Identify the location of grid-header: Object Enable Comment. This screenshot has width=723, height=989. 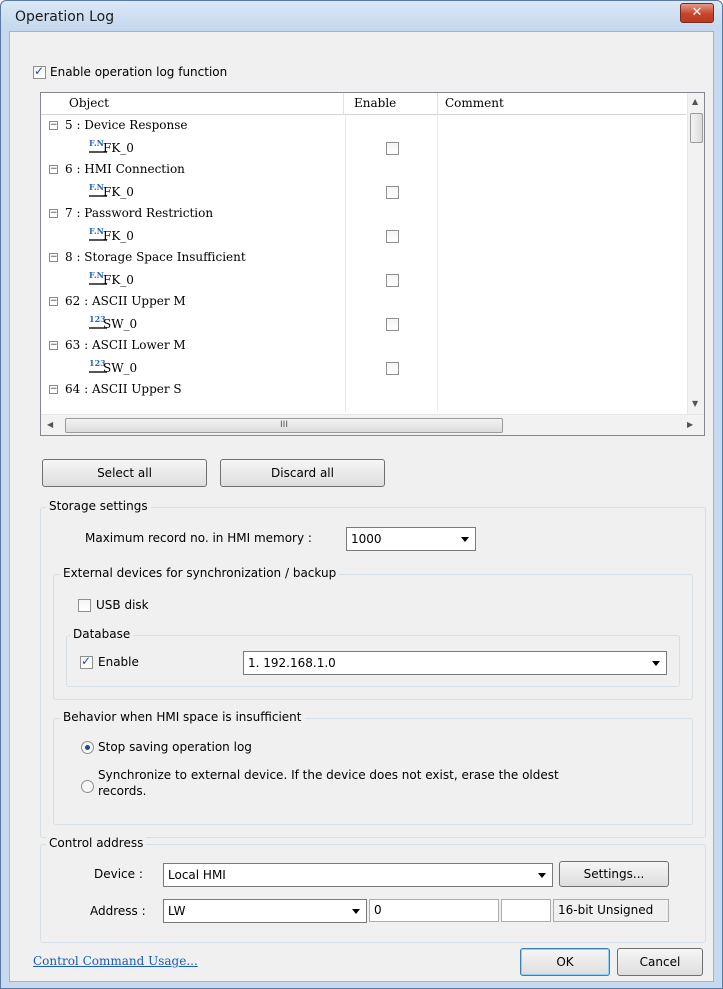
(363, 104).